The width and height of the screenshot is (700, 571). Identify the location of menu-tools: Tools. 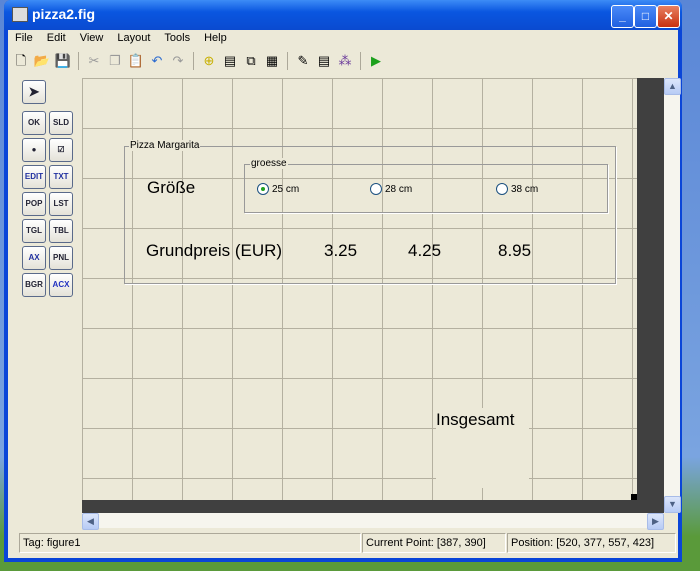
(177, 39).